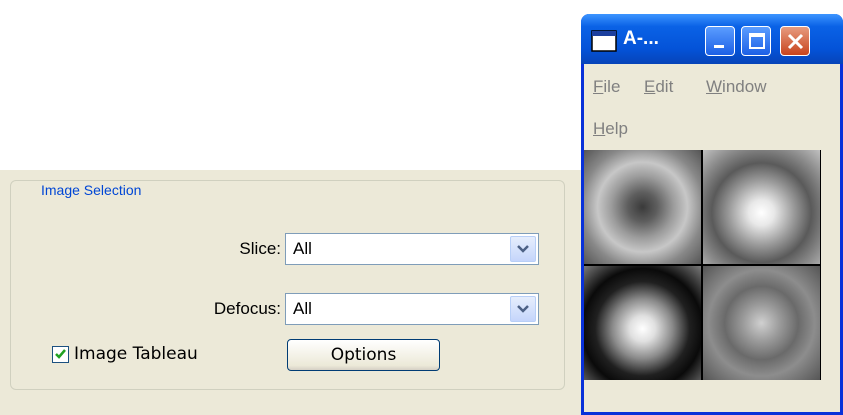 The height and width of the screenshot is (415, 843). I want to click on slice-dropdown-arrow, so click(523, 249).